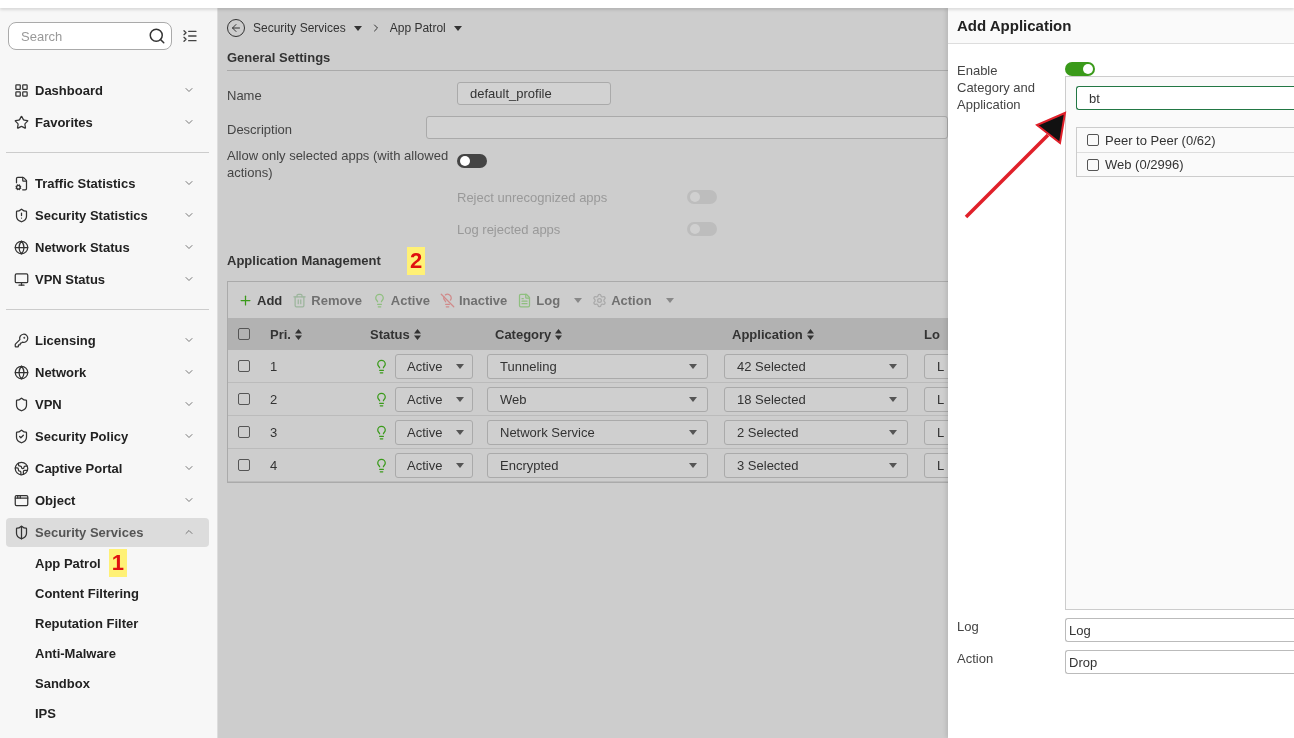 The height and width of the screenshot is (738, 1294). What do you see at coordinates (816, 366) in the screenshot?
I see `application-select: 42 Selected` at bounding box center [816, 366].